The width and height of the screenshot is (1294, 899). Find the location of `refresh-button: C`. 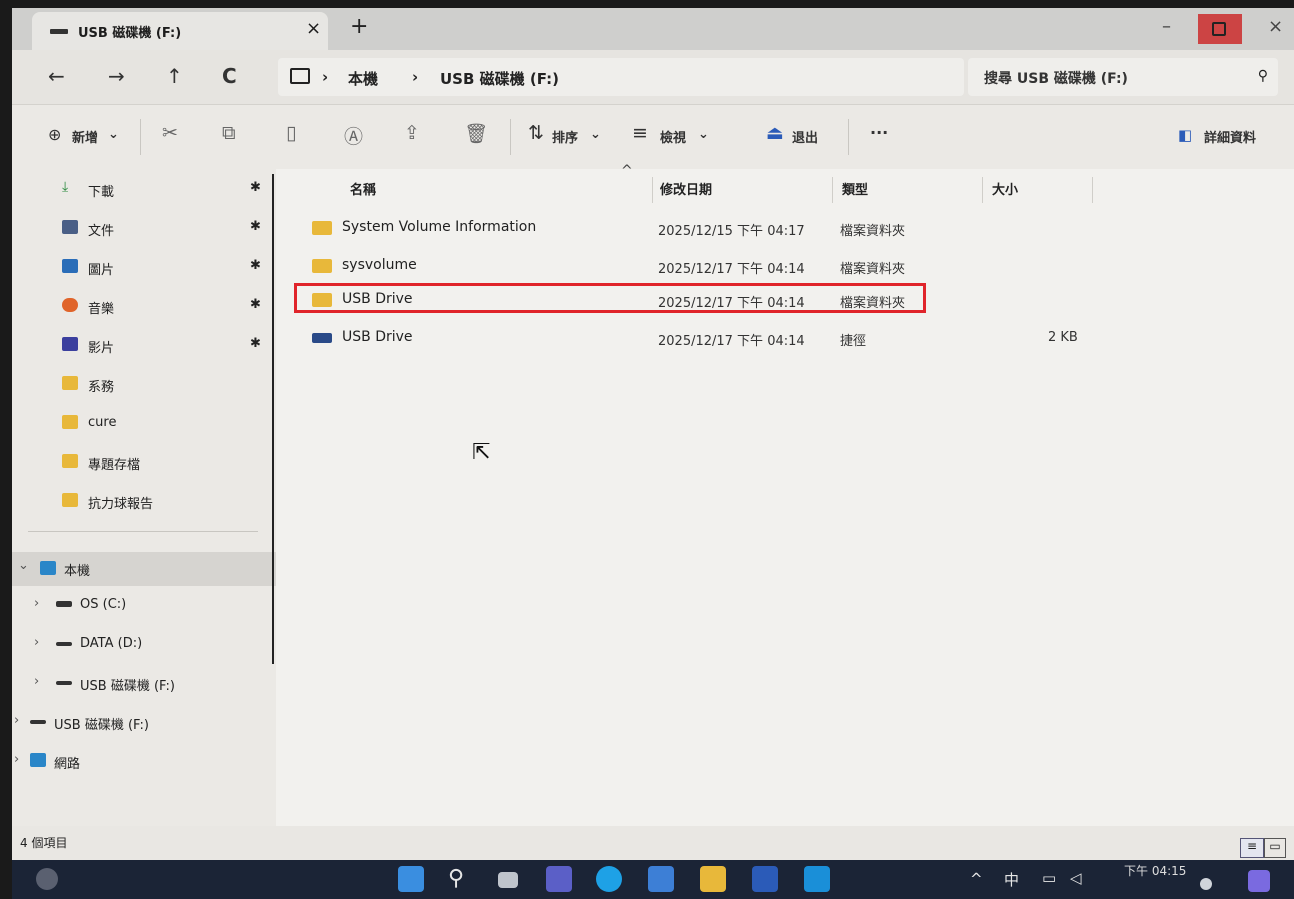

refresh-button: C is located at coordinates (229, 76).